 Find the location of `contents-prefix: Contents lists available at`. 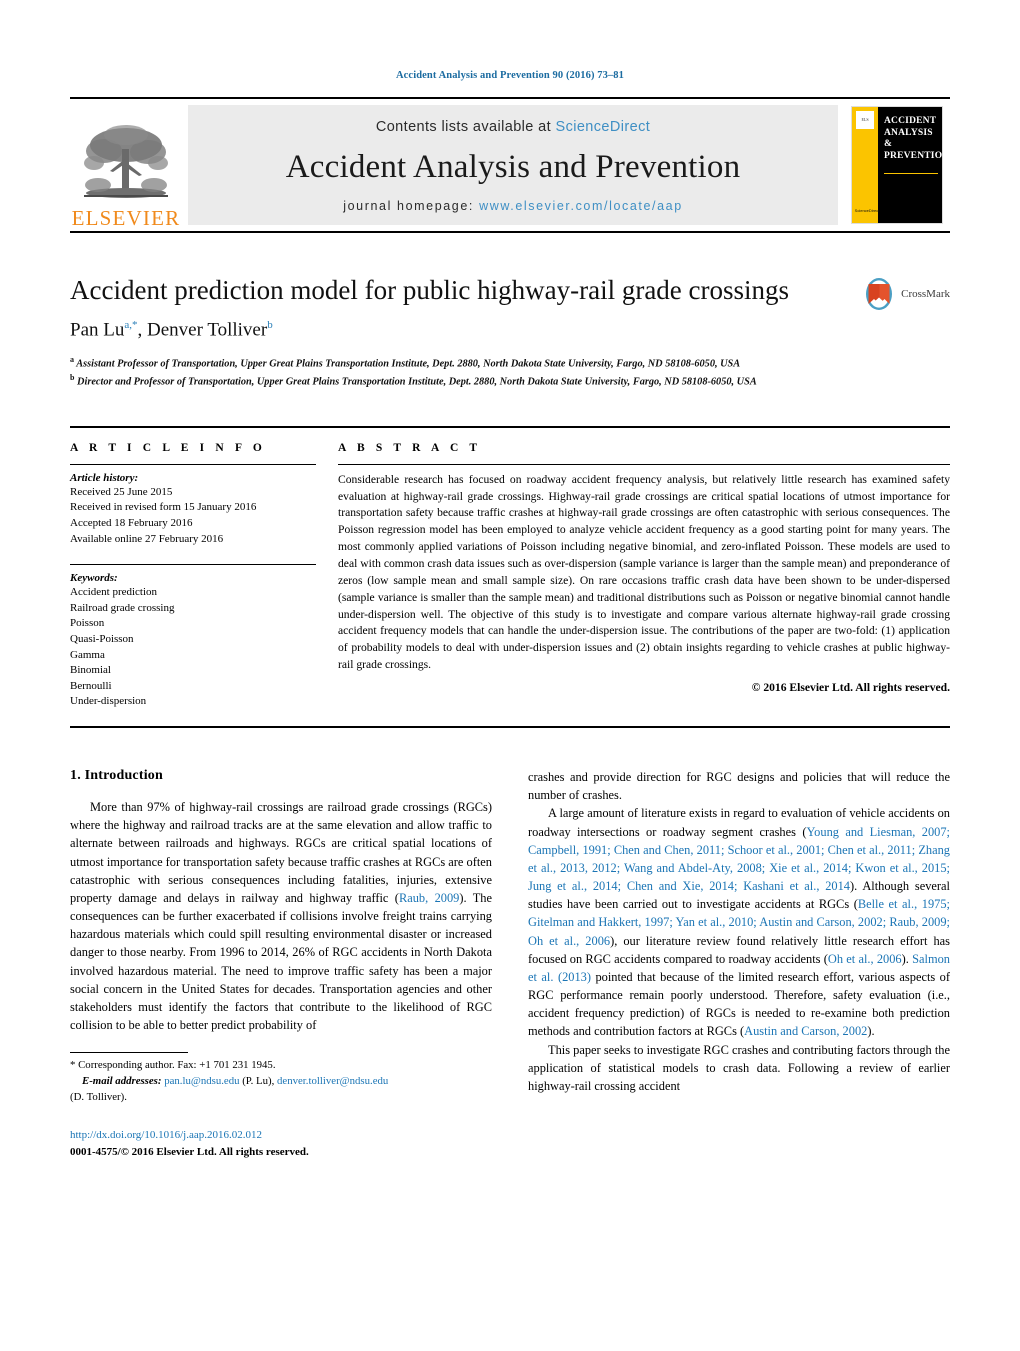

contents-prefix: Contents lists available at is located at coordinates (465, 127).